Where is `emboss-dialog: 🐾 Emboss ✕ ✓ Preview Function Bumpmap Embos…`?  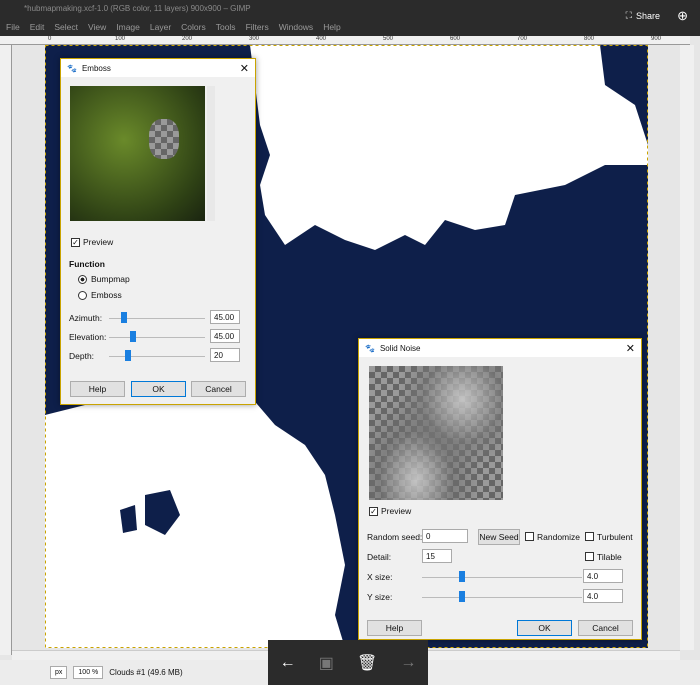
emboss-dialog: 🐾 Emboss ✕ ✓ Preview Function Bumpmap Embos… is located at coordinates (158, 231).